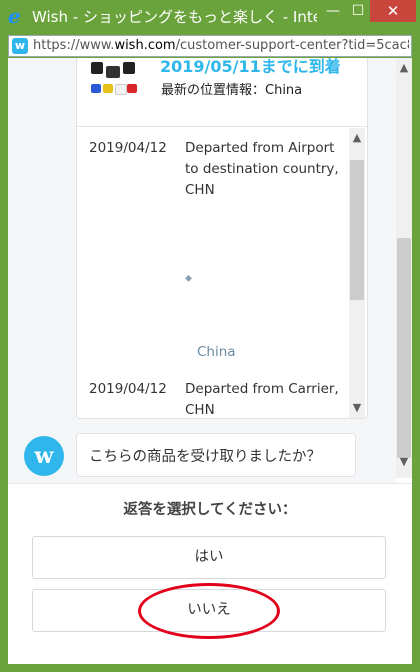 Image resolution: width=420 pixels, height=672 pixels. Describe the element at coordinates (113, 80) in the screenshot. I see `product-thumbnail` at that location.